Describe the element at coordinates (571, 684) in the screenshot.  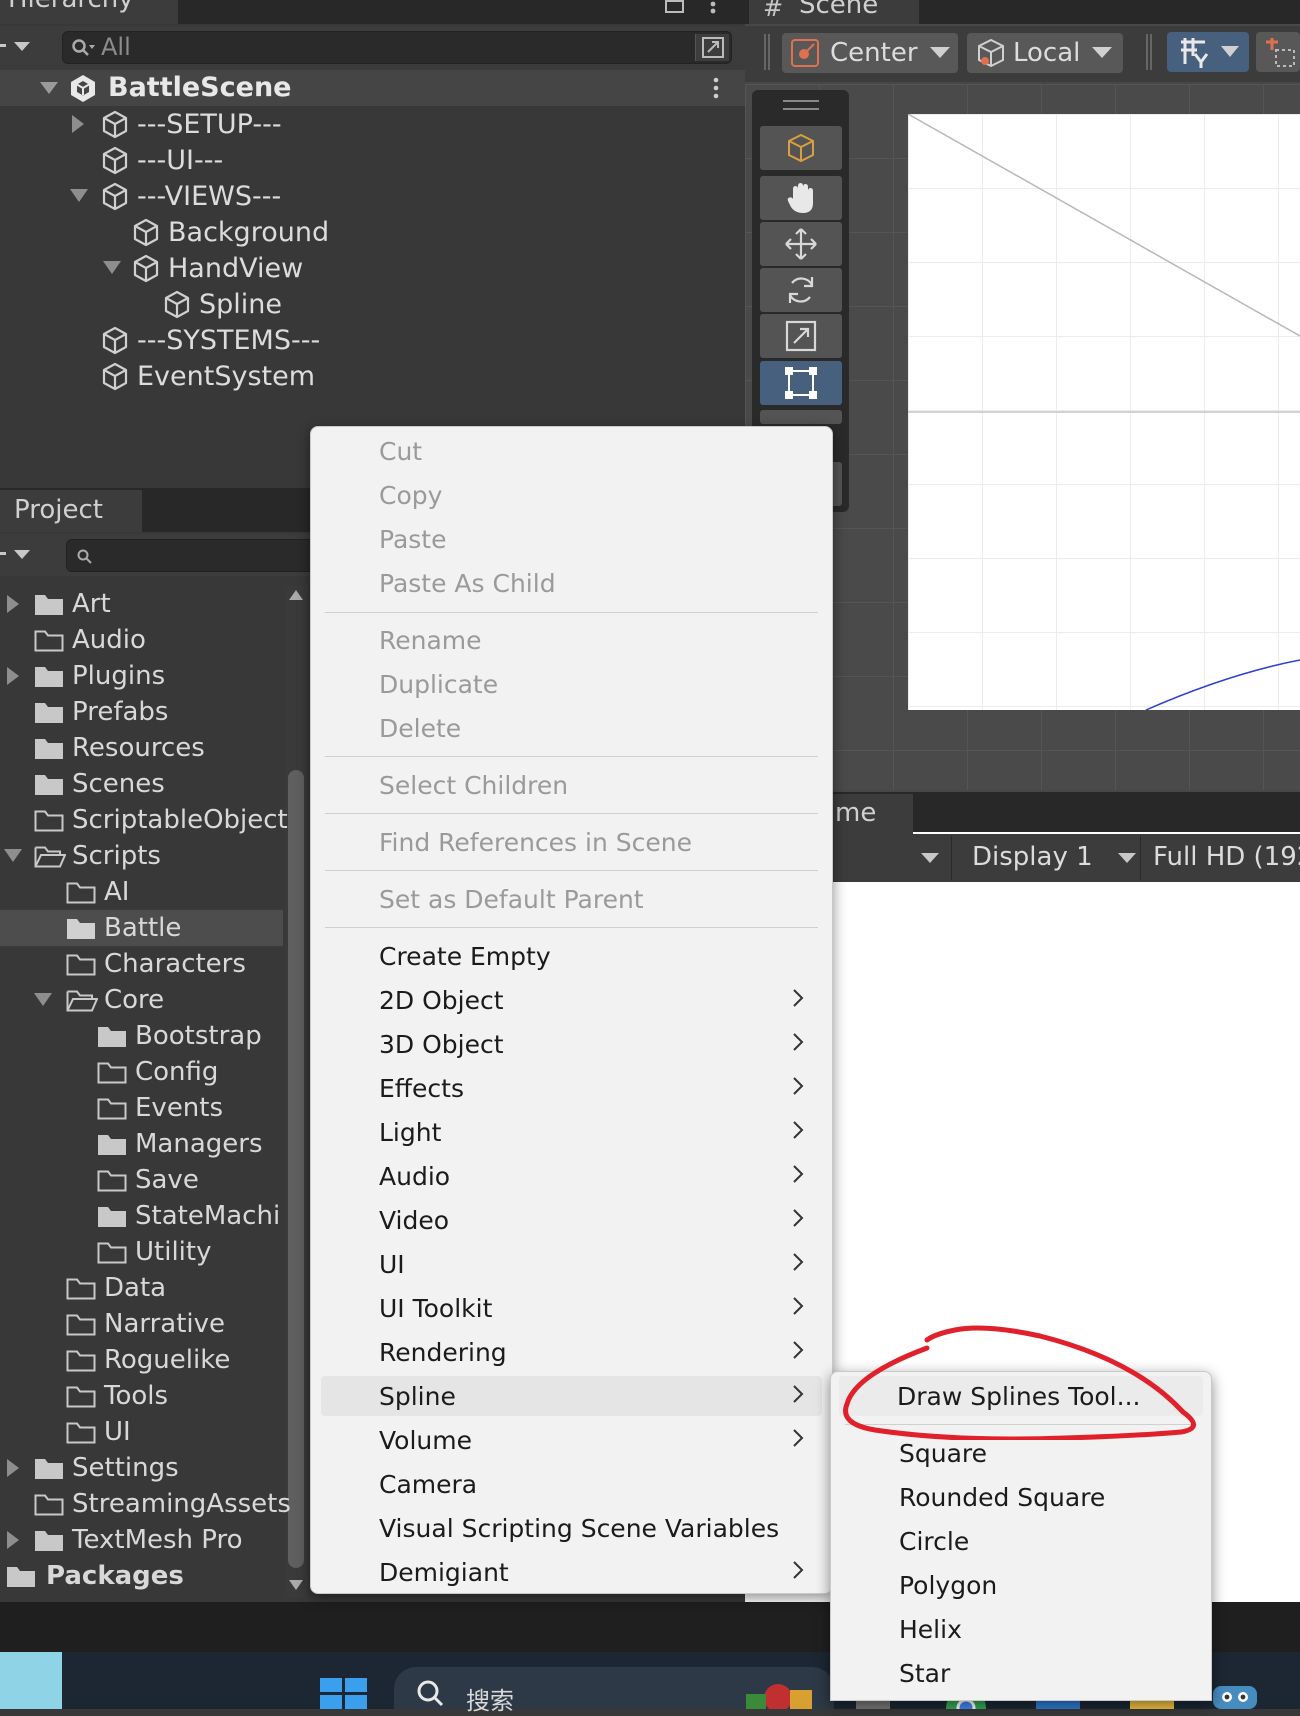
I see `menu-item-duplicate: Duplicate` at that location.